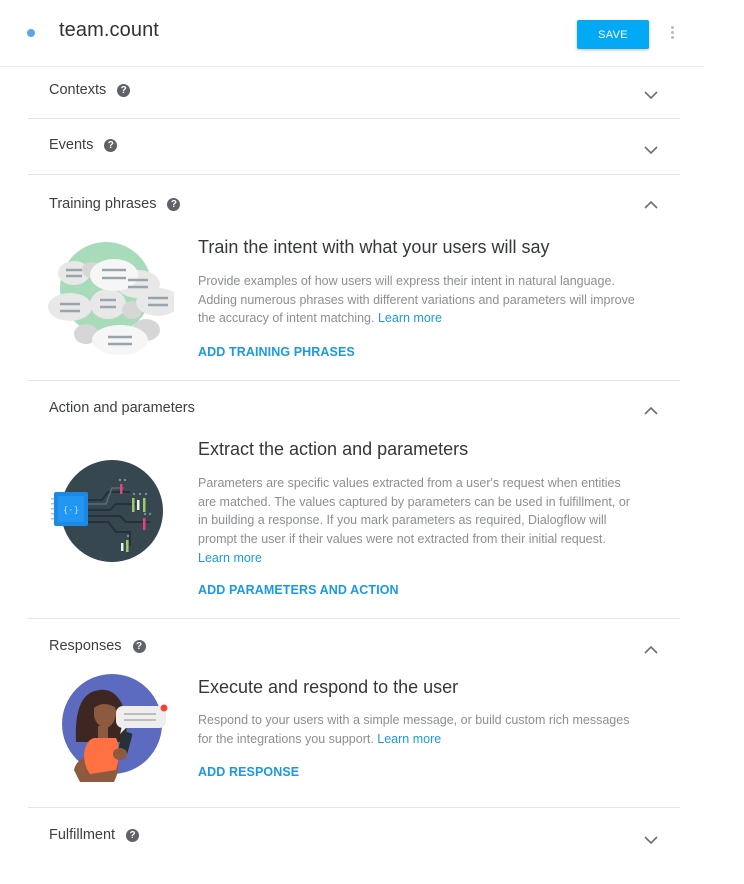 The height and width of the screenshot is (884, 744). Describe the element at coordinates (114, 728) in the screenshot. I see `person-with-phone-illustration` at that location.